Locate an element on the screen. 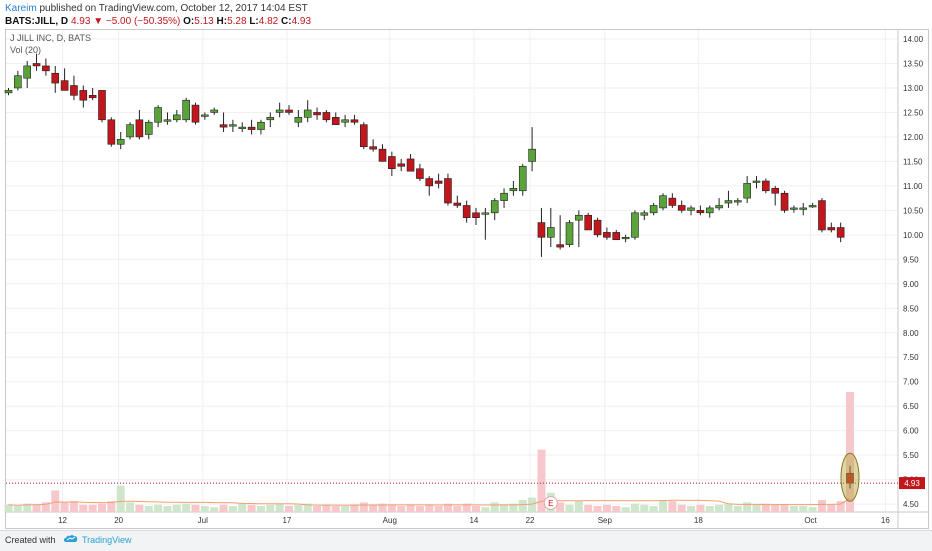  y-tick-label: 11.50 is located at coordinates (913, 161).